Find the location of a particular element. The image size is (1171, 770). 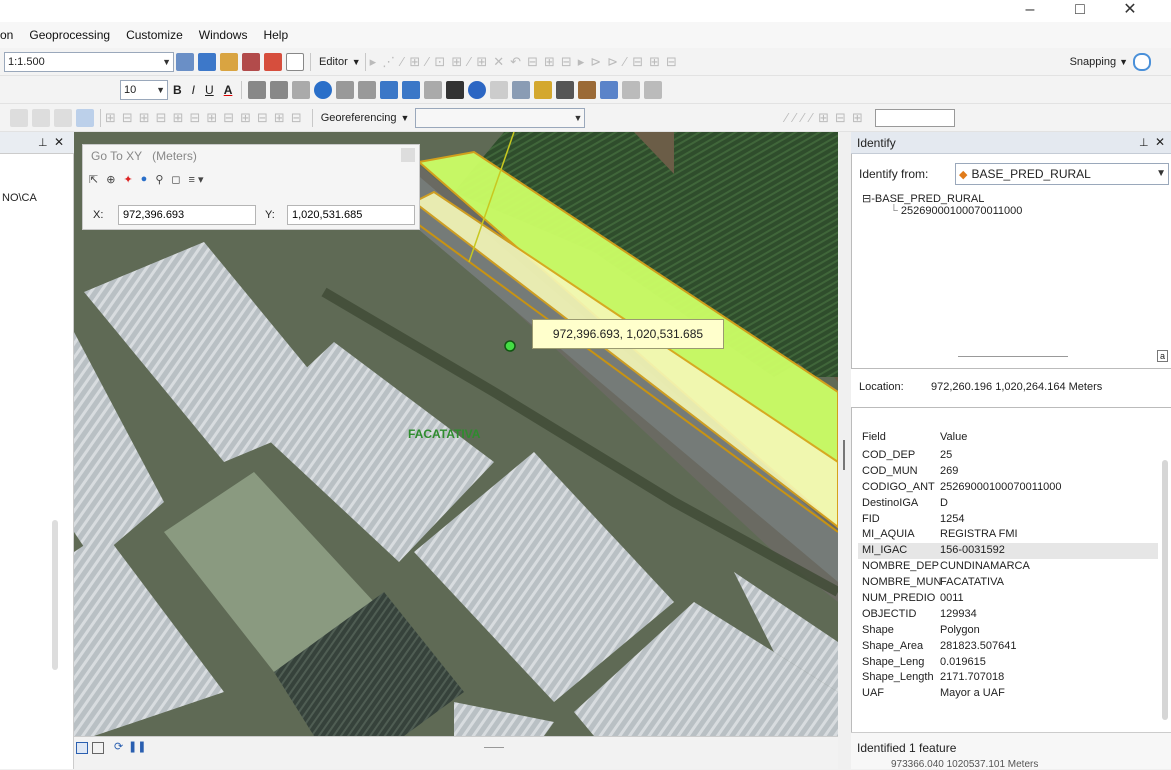

attribute-scrollbar is located at coordinates (1165, 590).